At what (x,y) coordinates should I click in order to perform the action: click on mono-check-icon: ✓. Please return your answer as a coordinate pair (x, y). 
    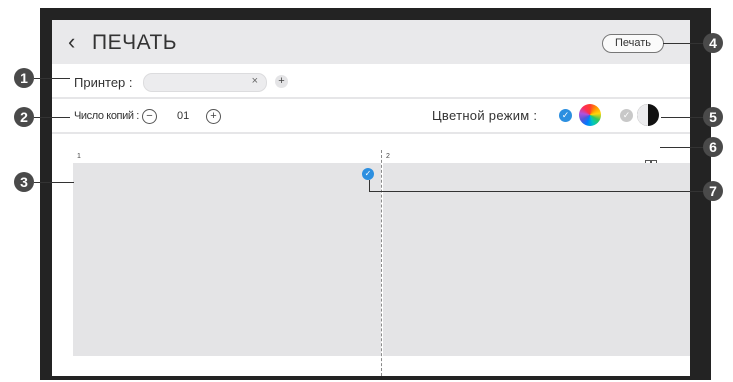
    Looking at the image, I should click on (626, 115).